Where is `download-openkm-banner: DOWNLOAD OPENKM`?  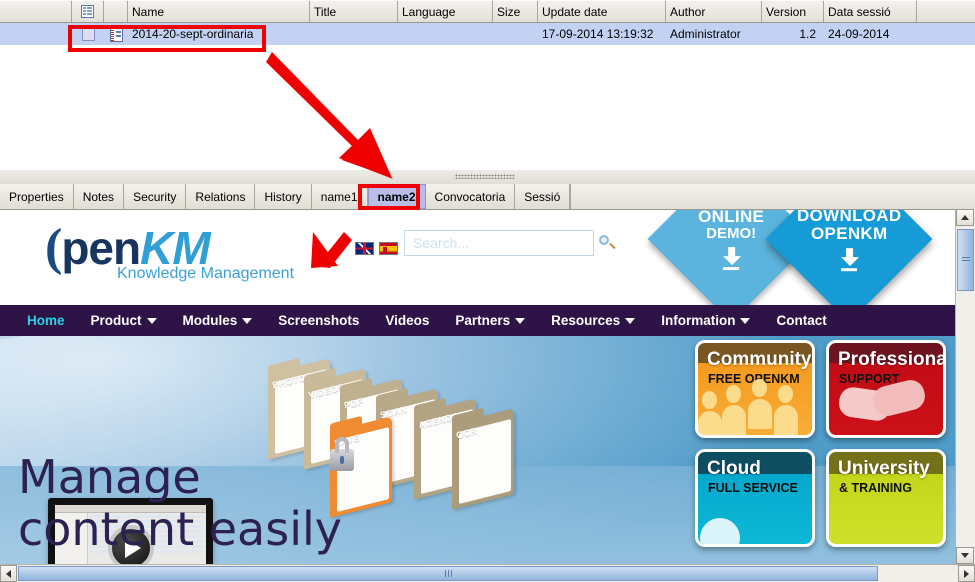
download-openkm-banner: DOWNLOAD OPENKM is located at coordinates (849, 257).